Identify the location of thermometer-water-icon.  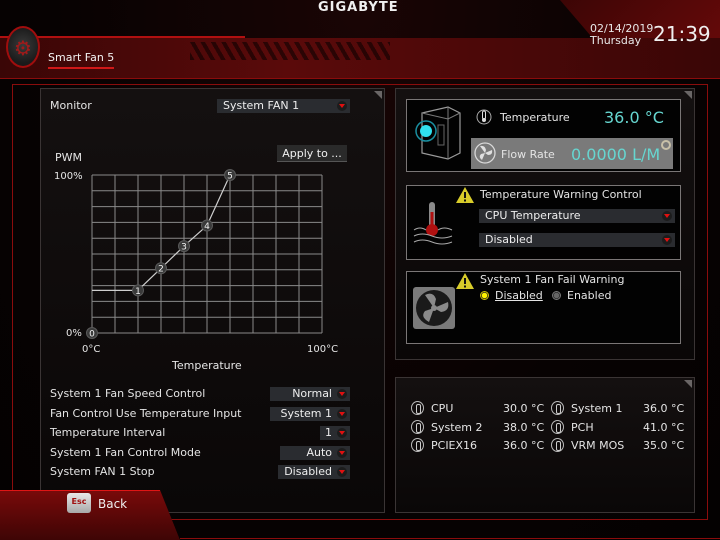
(433, 223).